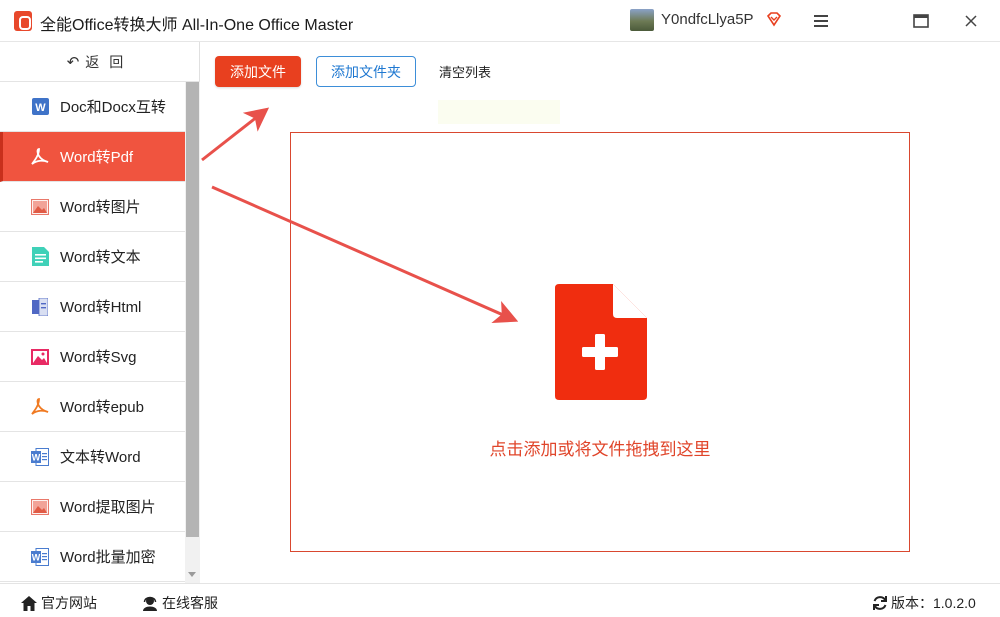  I want to click on menu-icon, so click(821, 21).